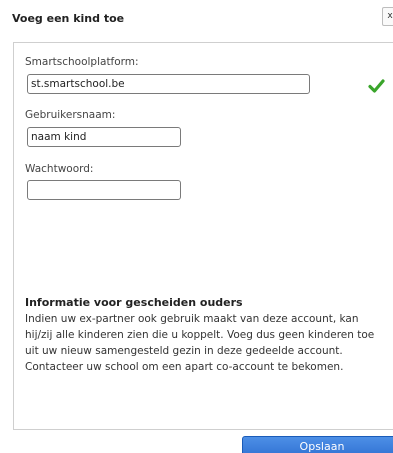 This screenshot has height=453, width=393. What do you see at coordinates (134, 302) in the screenshot?
I see `info-title: Informatie voor gescheiden ouders` at bounding box center [134, 302].